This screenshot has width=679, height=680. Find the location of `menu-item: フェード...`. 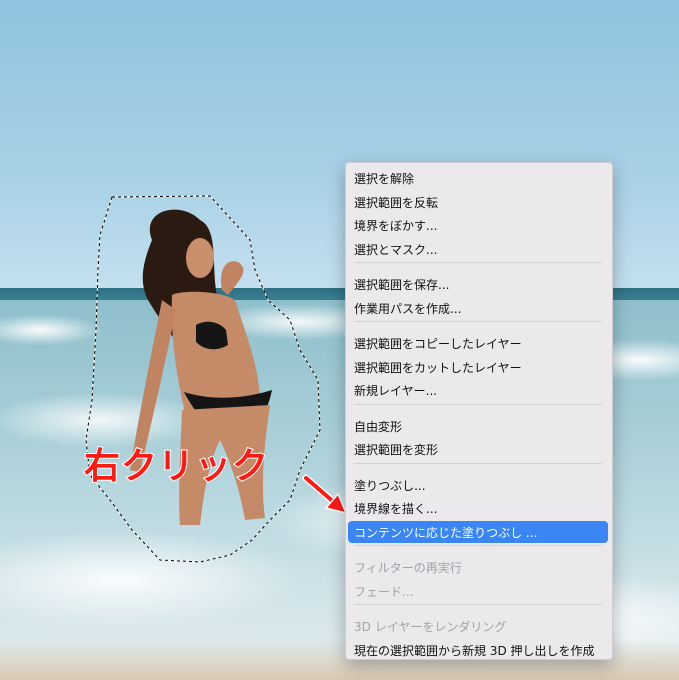

menu-item: フェード... is located at coordinates (384, 591).